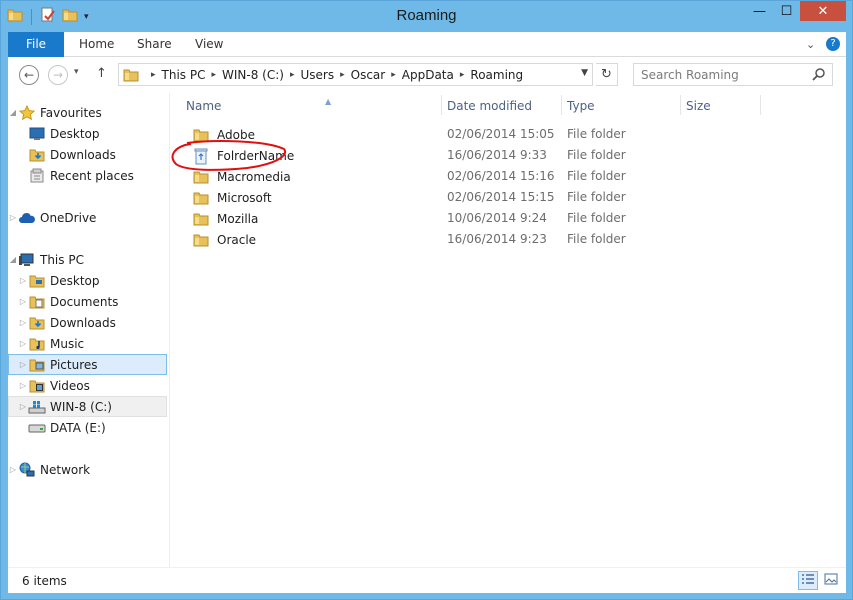 This screenshot has height=600, width=853. What do you see at coordinates (318, 75) in the screenshot?
I see `breadcrumb-users: Users` at bounding box center [318, 75].